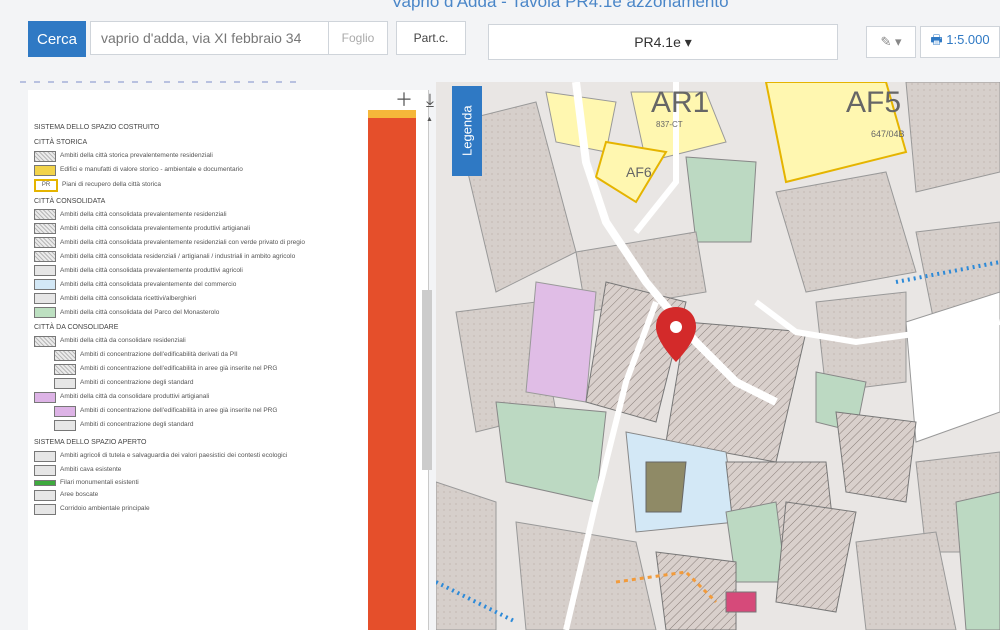 The image size is (1000, 630). Describe the element at coordinates (414, 99) in the screenshot. I see `panel-tools: ＋ ⤓` at that location.